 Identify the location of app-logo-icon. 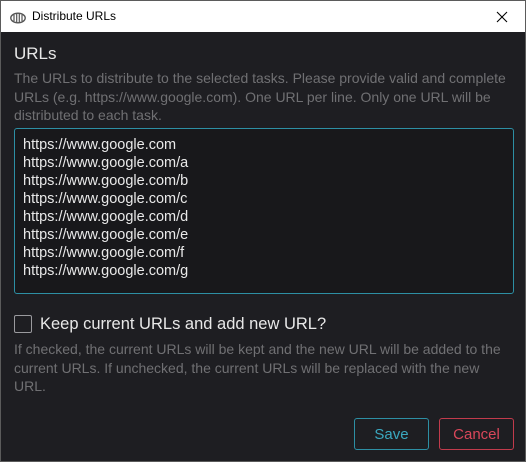
(18, 17).